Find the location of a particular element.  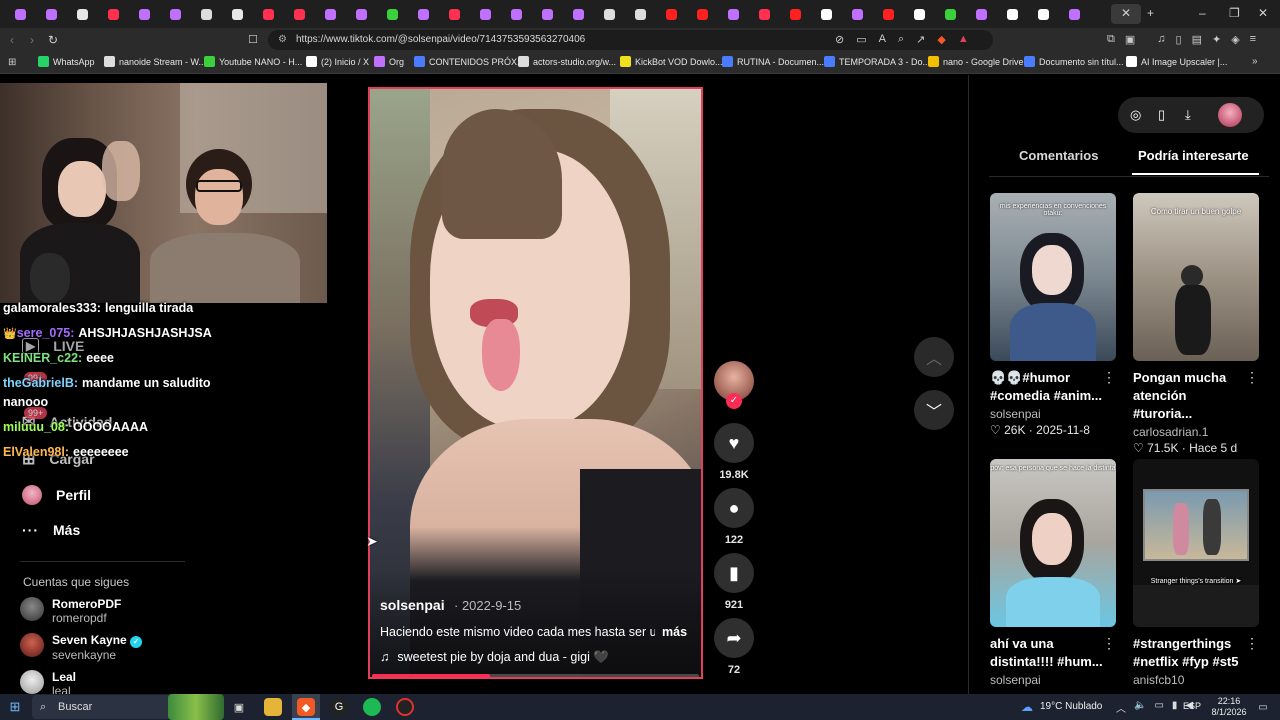

wallet-icon: ▤ is located at coordinates (1197, 39).